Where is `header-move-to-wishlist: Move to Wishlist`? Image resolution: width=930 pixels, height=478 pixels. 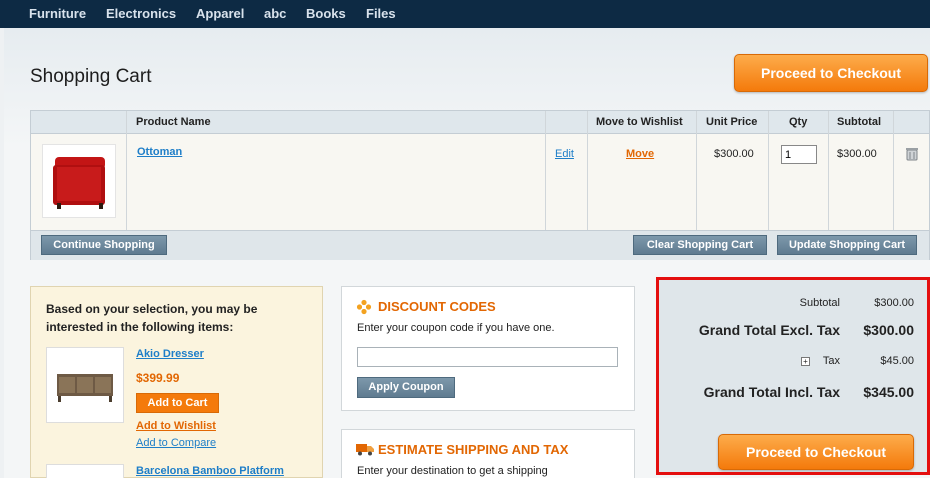 header-move-to-wishlist: Move to Wishlist is located at coordinates (639, 122).